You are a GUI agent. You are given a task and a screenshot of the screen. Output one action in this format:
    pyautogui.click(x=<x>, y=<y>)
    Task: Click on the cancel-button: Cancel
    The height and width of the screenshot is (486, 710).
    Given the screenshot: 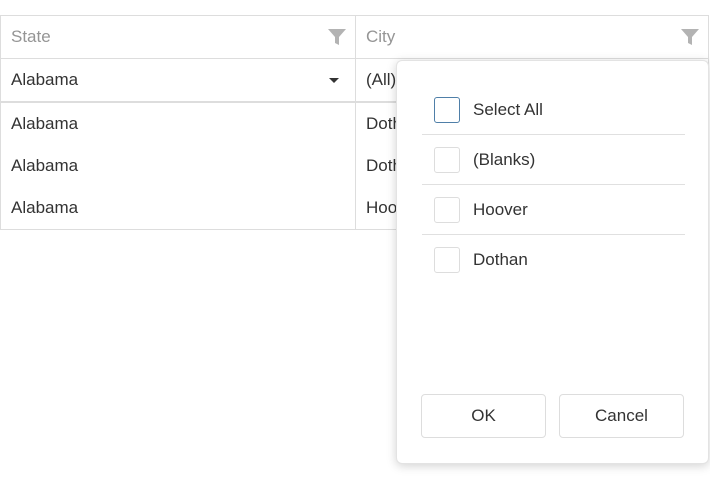 What is the action you would take?
    pyautogui.click(x=621, y=416)
    